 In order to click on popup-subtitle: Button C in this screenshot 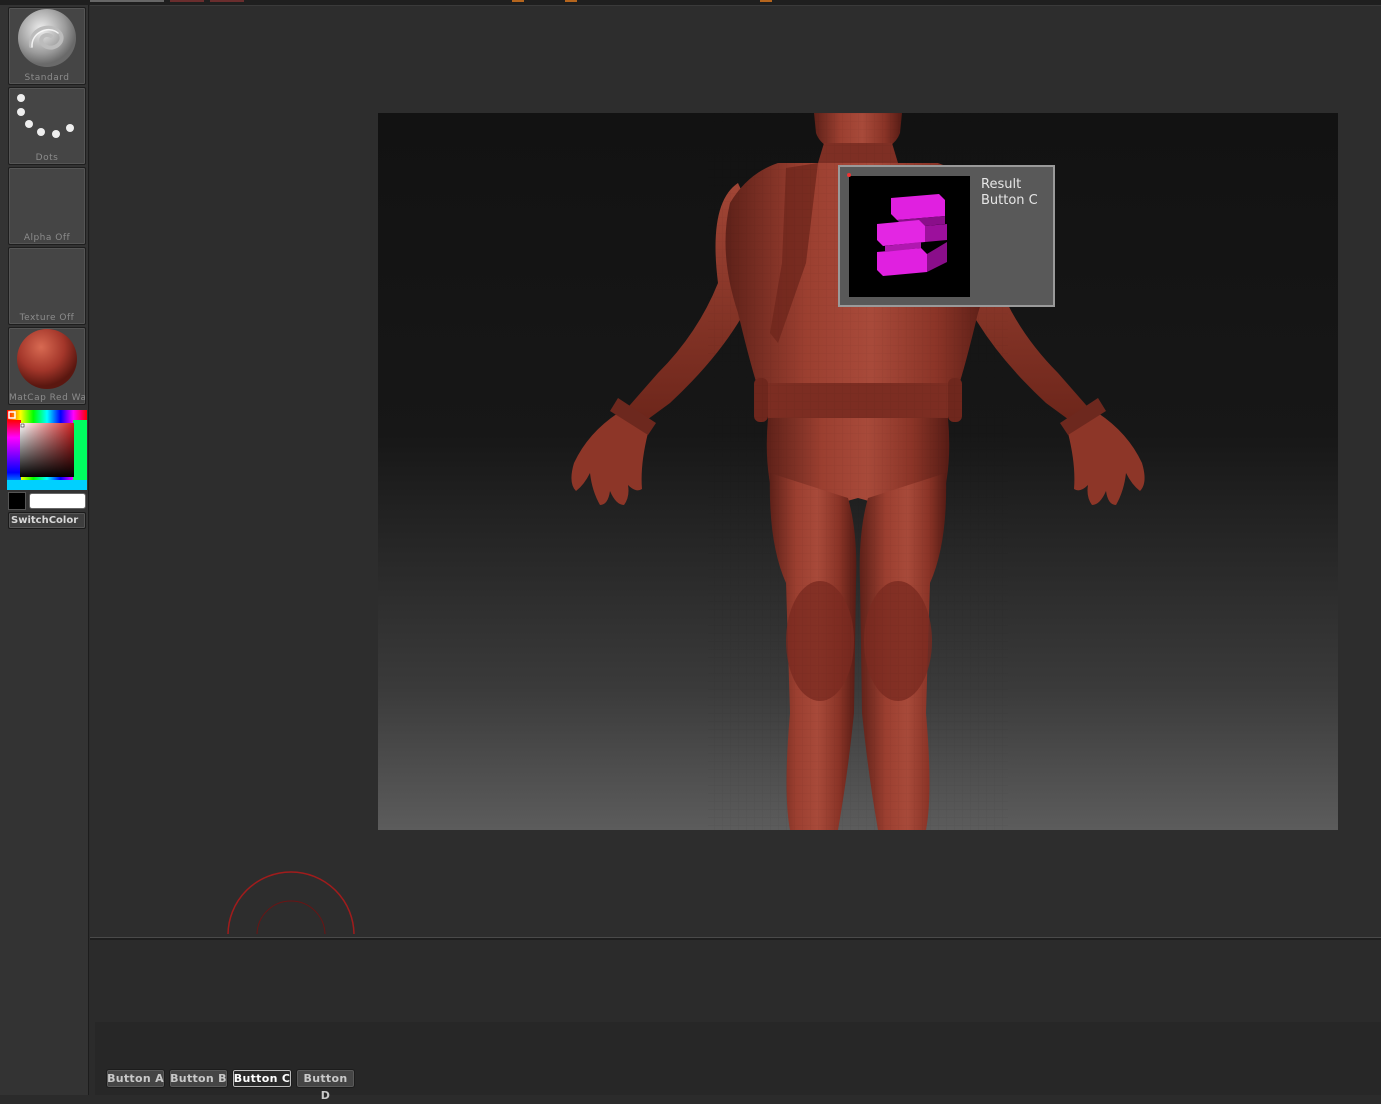, I will do `click(1009, 200)`.